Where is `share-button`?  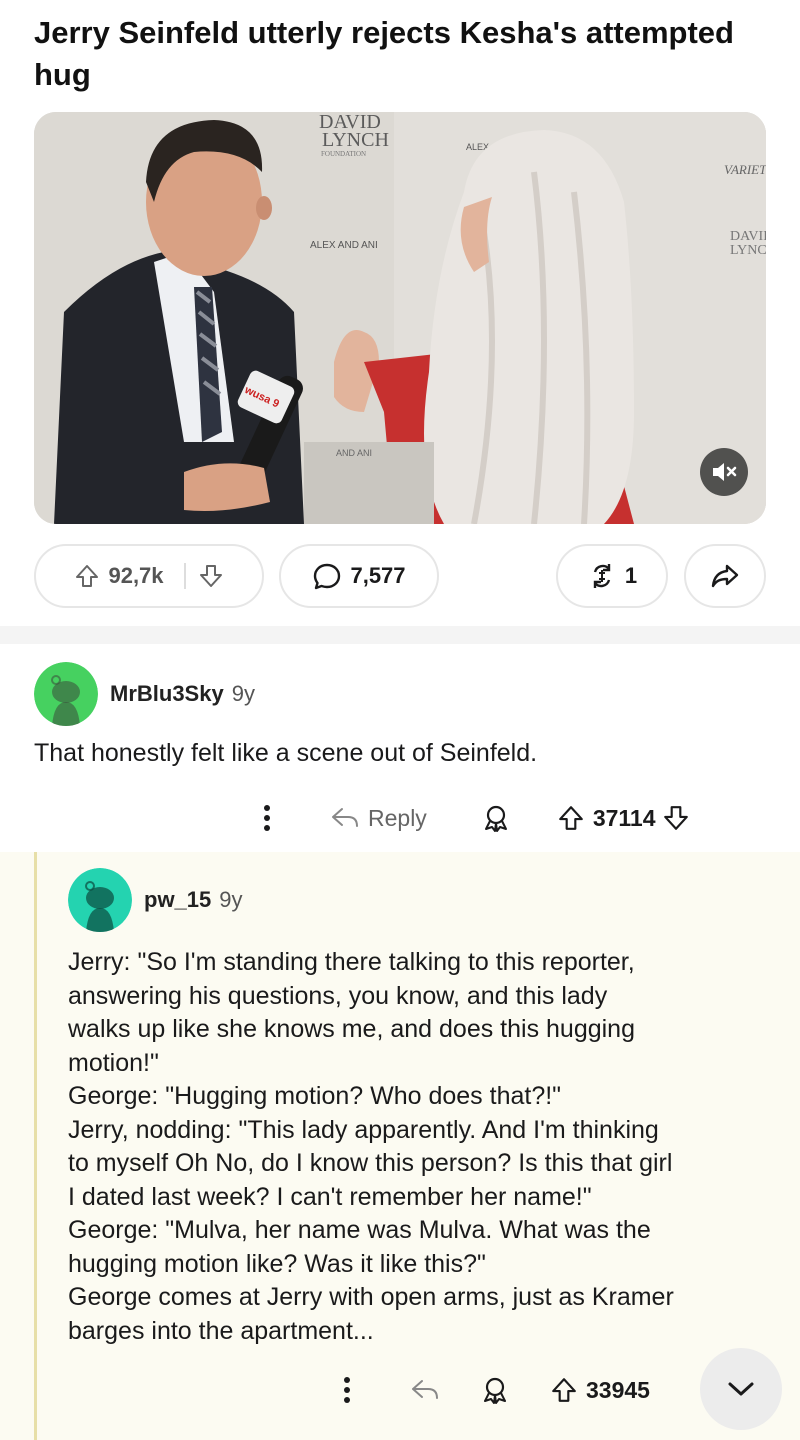 share-button is located at coordinates (725, 576).